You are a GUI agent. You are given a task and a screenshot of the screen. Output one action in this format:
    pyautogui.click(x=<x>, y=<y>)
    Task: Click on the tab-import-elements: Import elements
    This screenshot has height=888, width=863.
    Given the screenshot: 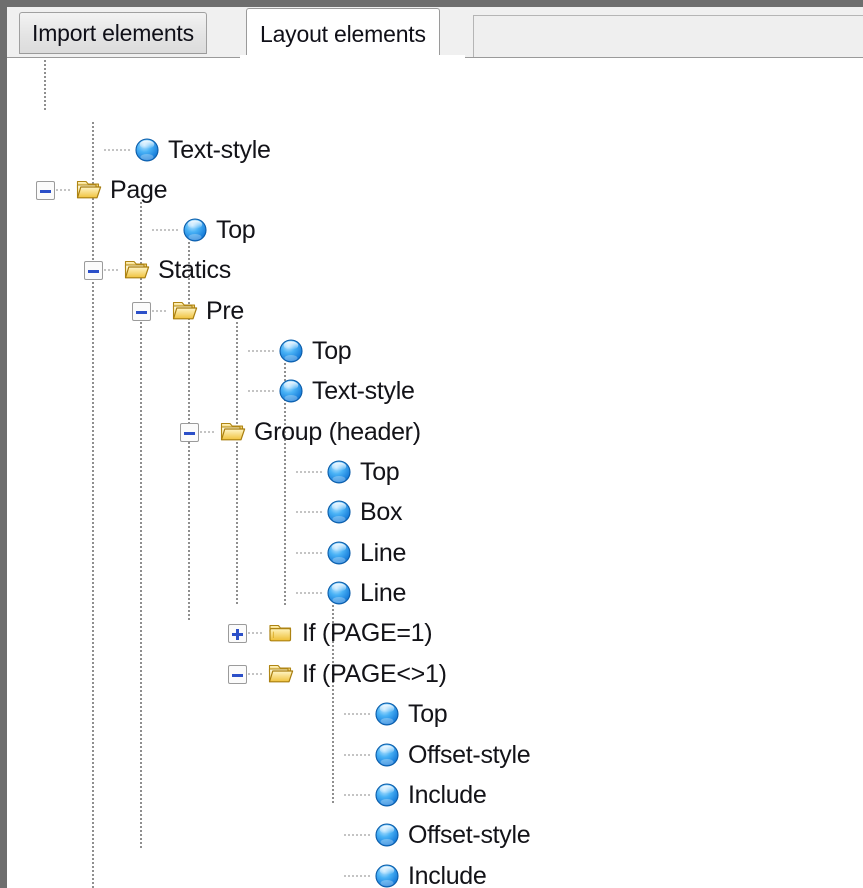 What is the action you would take?
    pyautogui.click(x=113, y=33)
    